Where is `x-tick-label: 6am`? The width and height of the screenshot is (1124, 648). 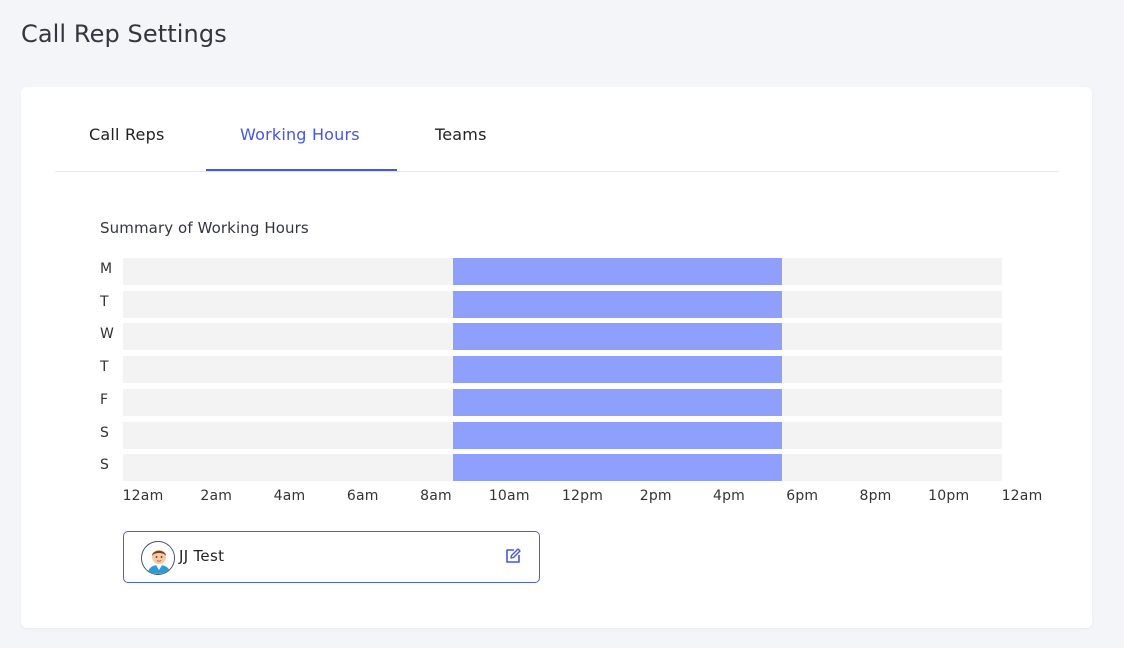
x-tick-label: 6am is located at coordinates (362, 496).